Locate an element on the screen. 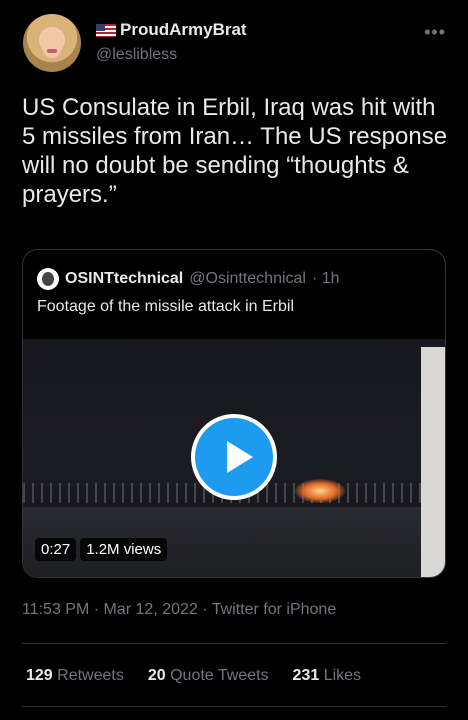  quote-tweets-stat: 20 Quote Tweets is located at coordinates (208, 676).